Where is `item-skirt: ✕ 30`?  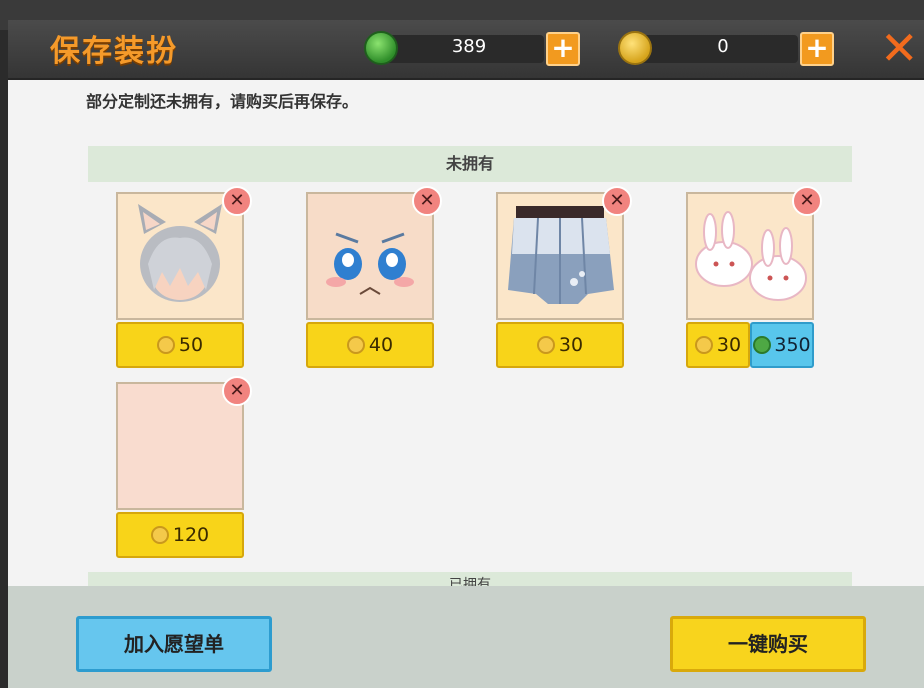
item-skirt: ✕ 30 is located at coordinates (564, 279).